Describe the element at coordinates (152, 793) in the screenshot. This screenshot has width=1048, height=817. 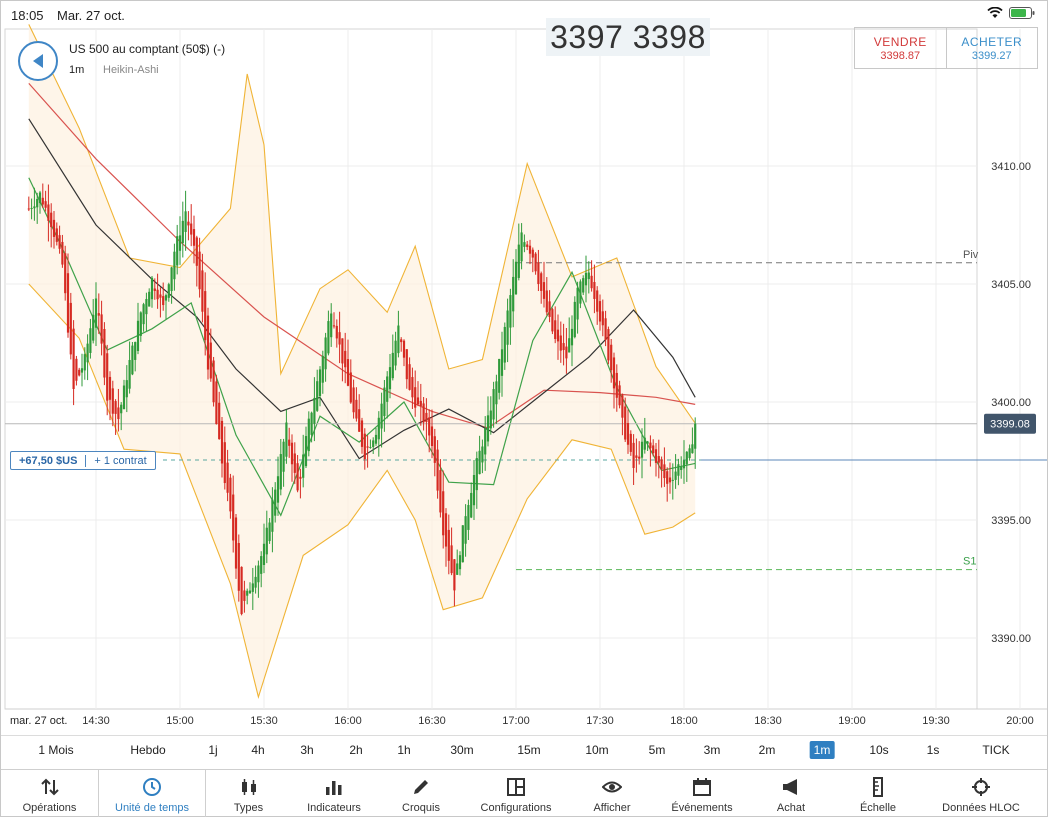
I see `toolbar-button: Unité de temps` at that location.